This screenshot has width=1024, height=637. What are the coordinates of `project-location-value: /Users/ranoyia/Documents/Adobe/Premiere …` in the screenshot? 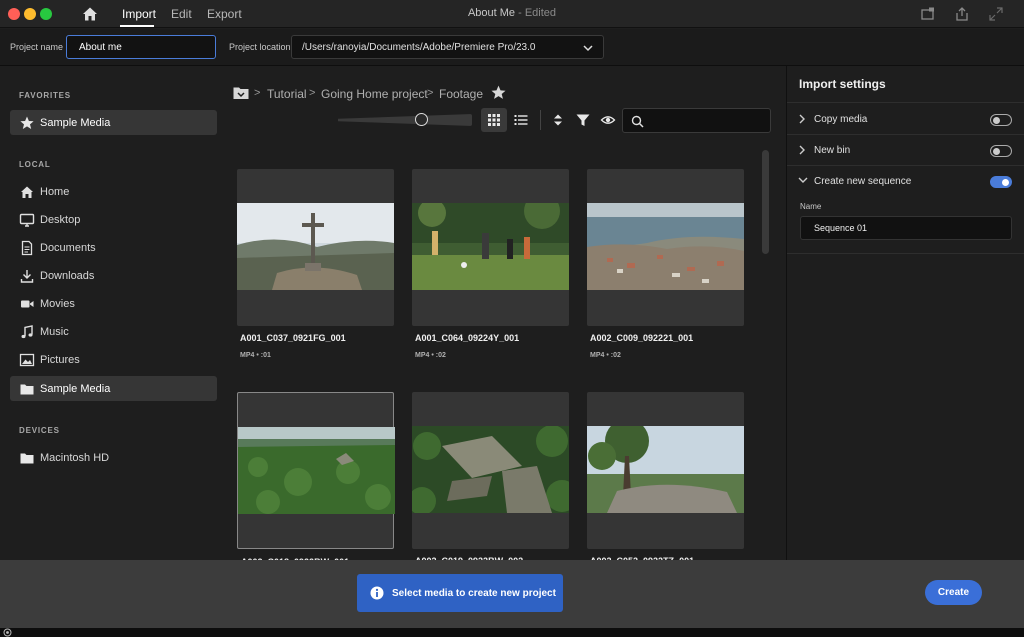 It's located at (419, 47).